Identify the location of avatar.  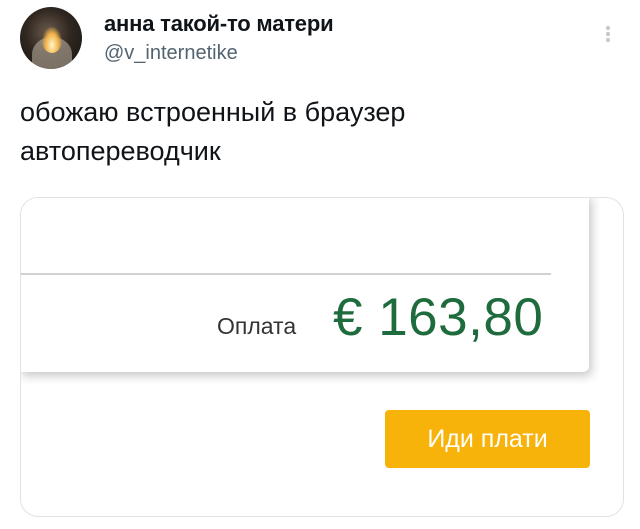
(51, 38).